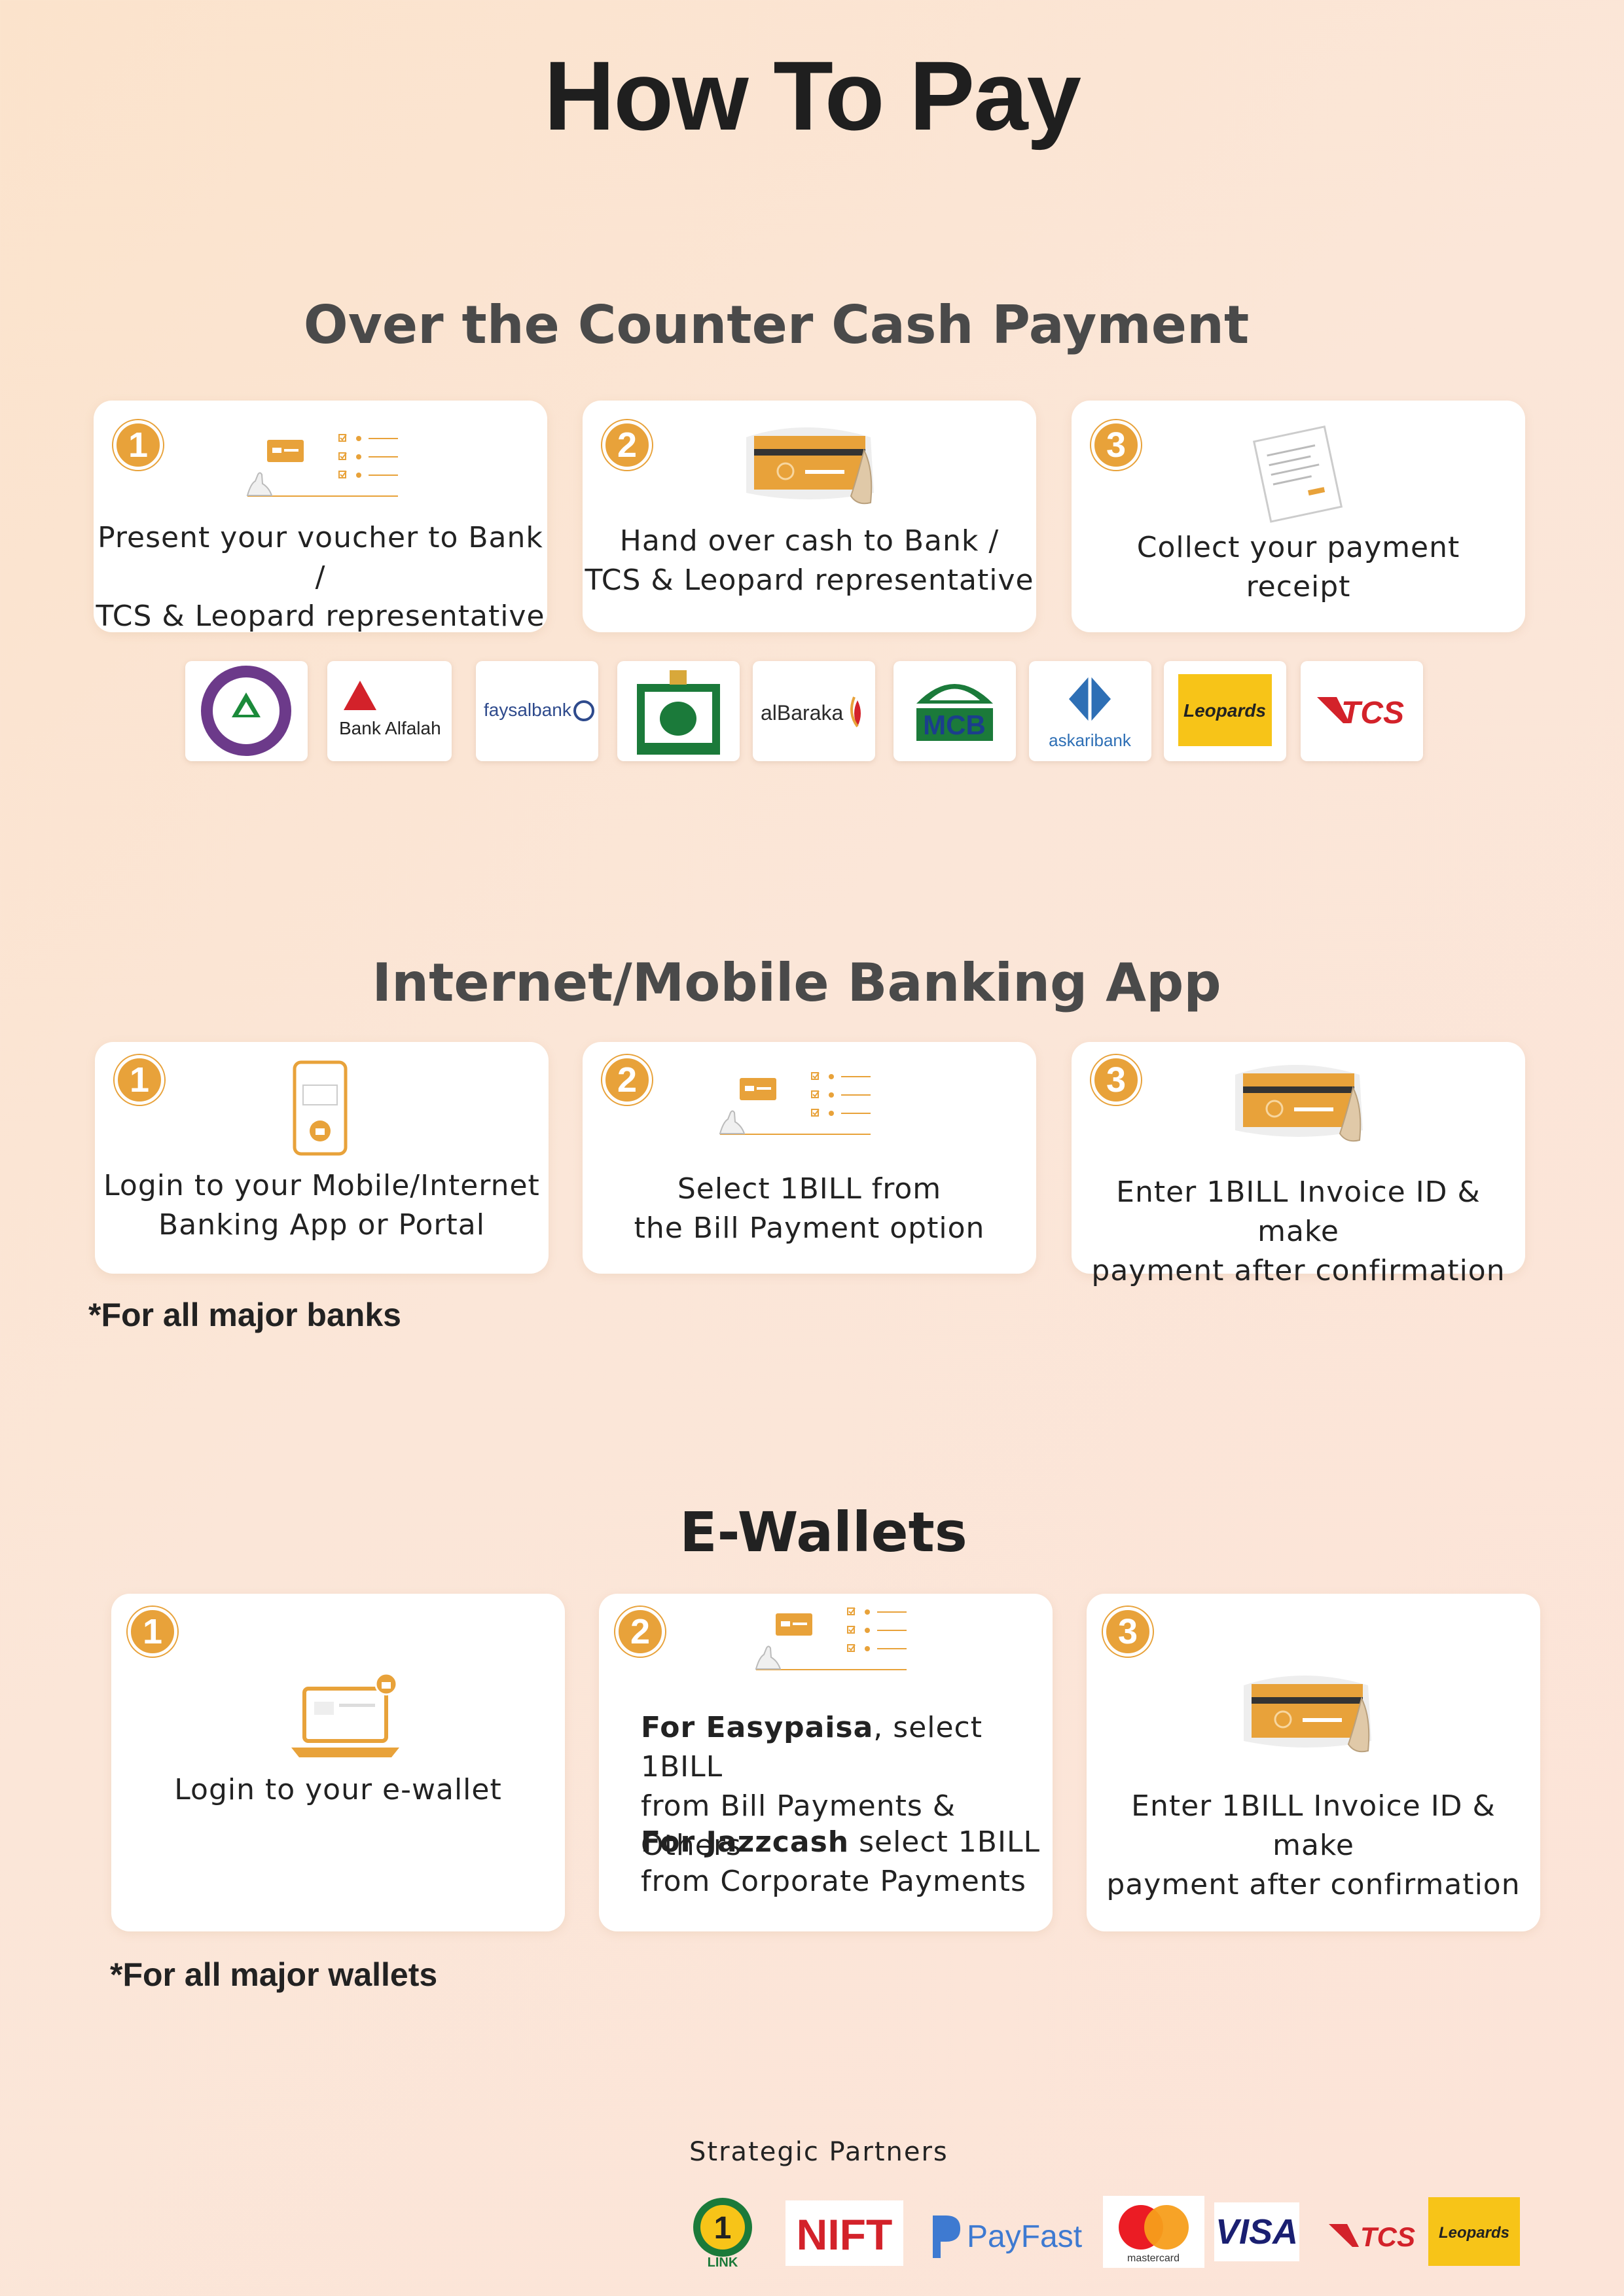 The width and height of the screenshot is (1624, 2296). Describe the element at coordinates (723, 2261) in the screenshot. I see `onelink-text: LINK` at that location.